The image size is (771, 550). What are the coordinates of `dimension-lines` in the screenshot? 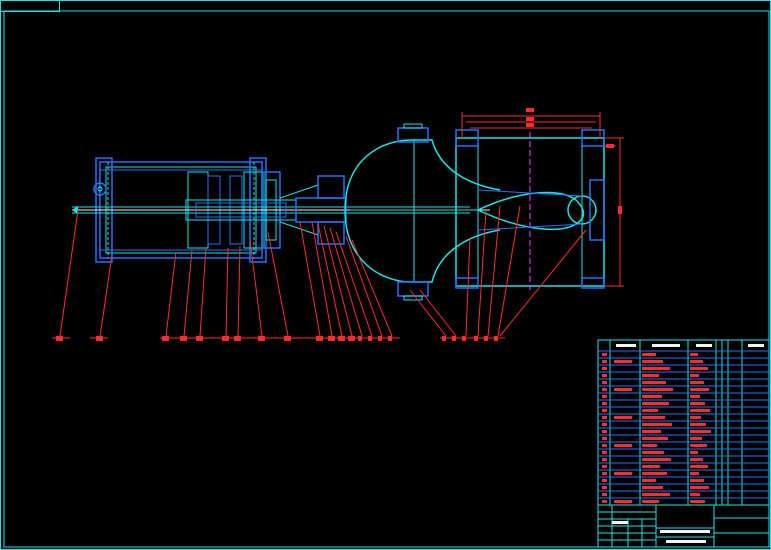 It's located at (542, 197).